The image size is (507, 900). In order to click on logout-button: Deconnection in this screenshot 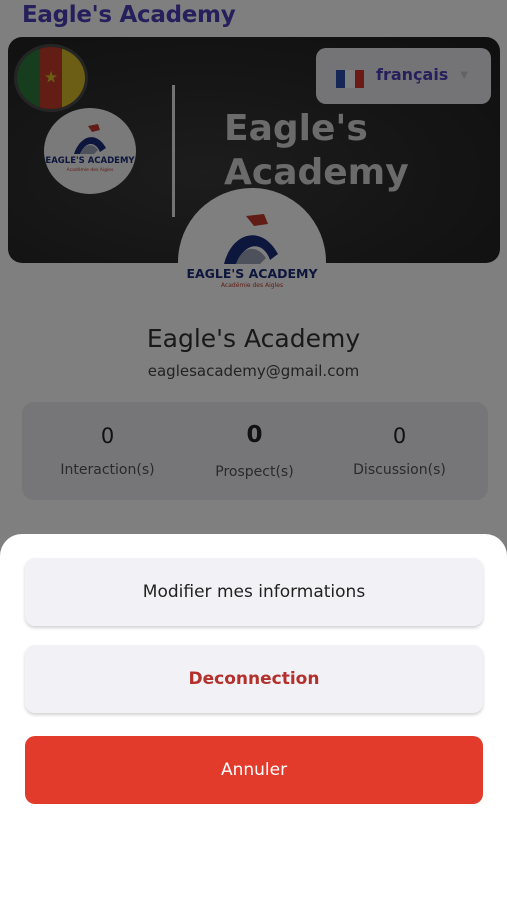, I will do `click(254, 679)`.